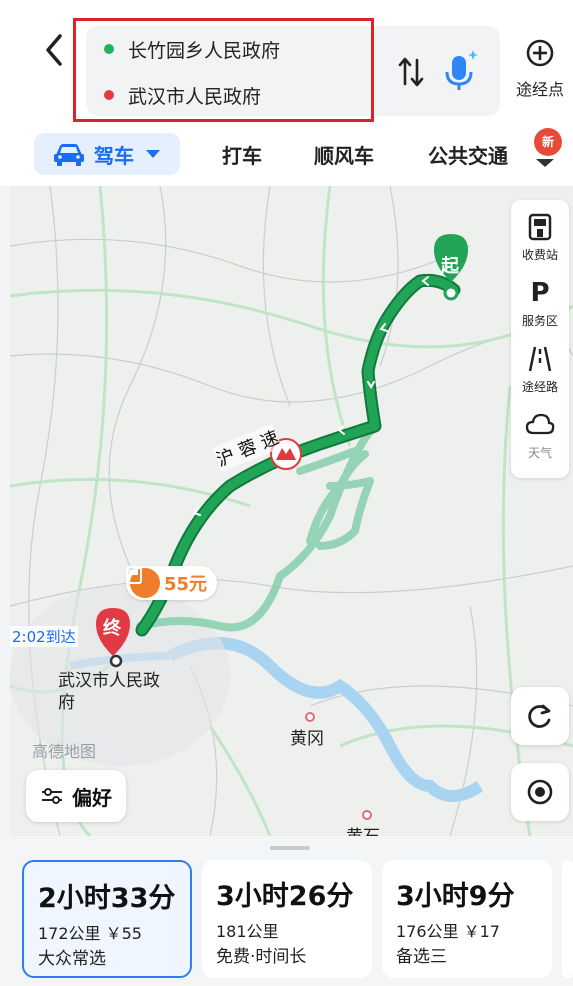 The width and height of the screenshot is (573, 986). What do you see at coordinates (545, 163) in the screenshot?
I see `chevron-down-icon` at bounding box center [545, 163].